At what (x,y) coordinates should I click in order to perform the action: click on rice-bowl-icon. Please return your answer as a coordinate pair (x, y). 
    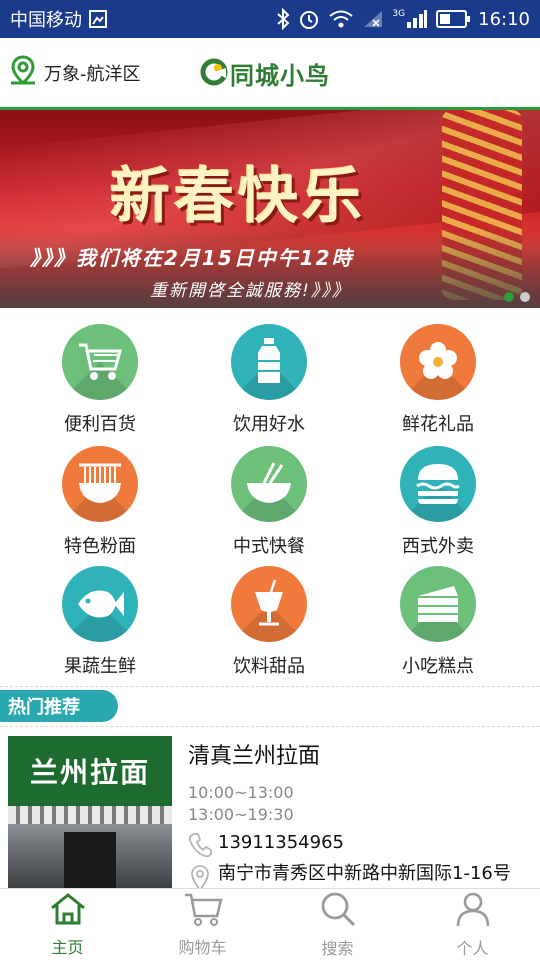
    Looking at the image, I should click on (269, 484).